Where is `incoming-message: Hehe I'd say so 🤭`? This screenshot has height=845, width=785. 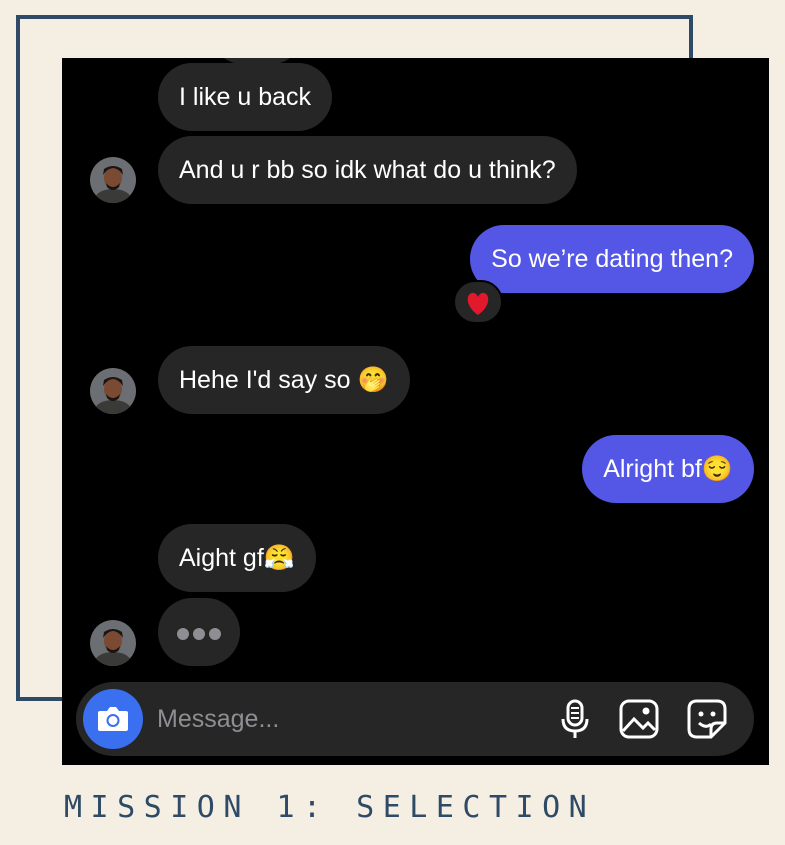
incoming-message: Hehe I'd say so 🤭 is located at coordinates (284, 380).